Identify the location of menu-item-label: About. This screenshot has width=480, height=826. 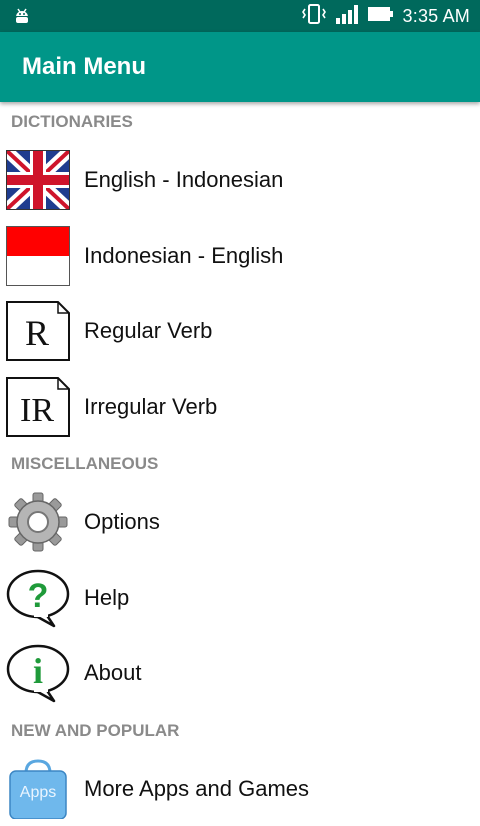
(113, 673).